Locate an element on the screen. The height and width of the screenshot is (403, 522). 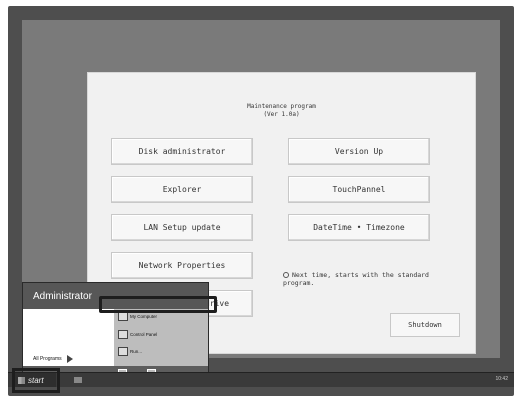
run-icon is located at coordinates (123, 351).